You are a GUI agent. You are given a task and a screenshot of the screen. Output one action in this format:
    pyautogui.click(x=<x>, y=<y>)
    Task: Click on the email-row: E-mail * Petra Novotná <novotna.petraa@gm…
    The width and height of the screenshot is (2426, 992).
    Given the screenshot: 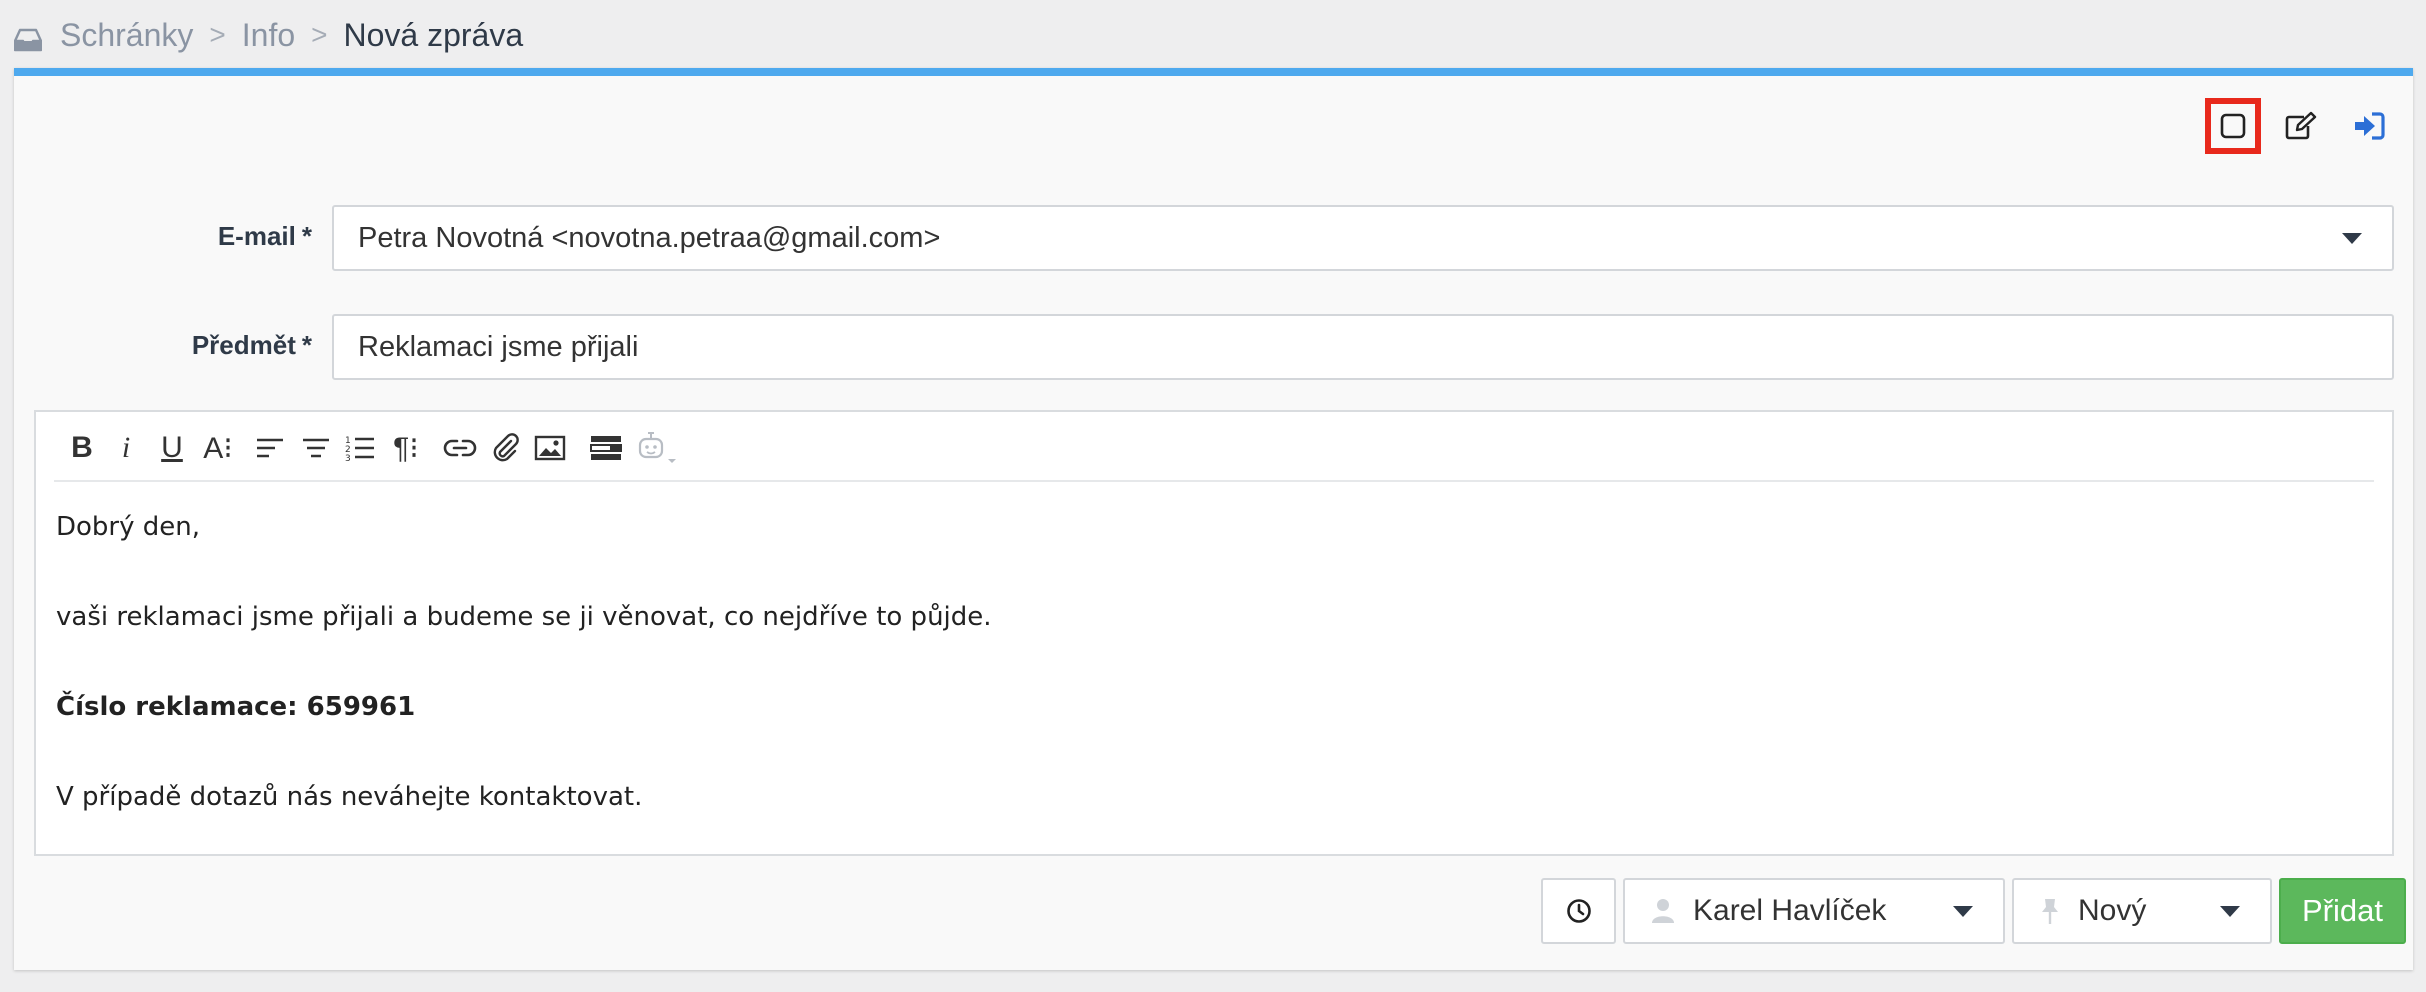 What is the action you would take?
    pyautogui.click(x=1213, y=238)
    